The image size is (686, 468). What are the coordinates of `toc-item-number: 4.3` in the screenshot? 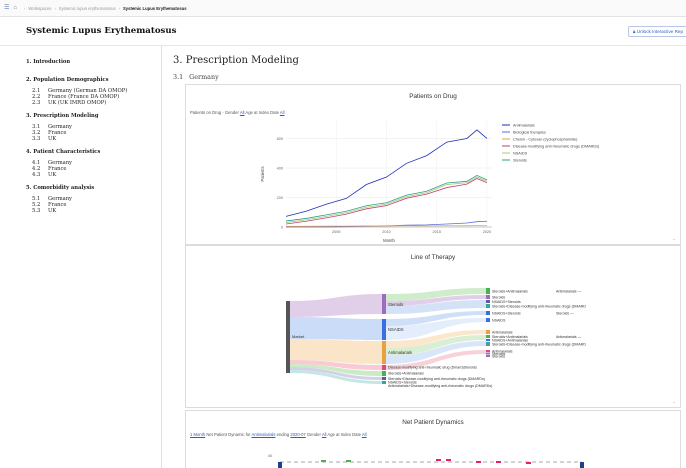 It's located at (36, 175).